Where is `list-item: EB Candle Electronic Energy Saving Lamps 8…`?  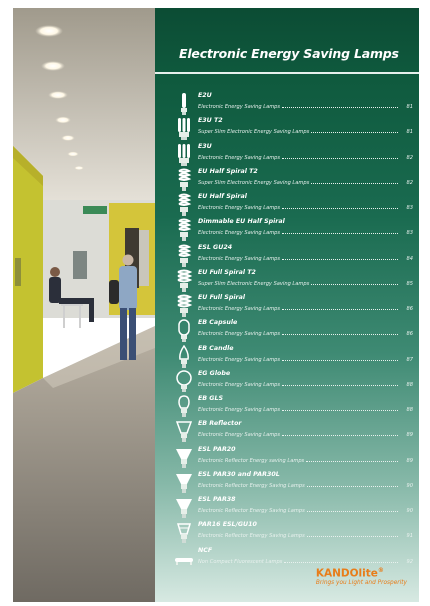 list-item: EB Candle Electronic Energy Saving Lamps 8… is located at coordinates (287, 356).